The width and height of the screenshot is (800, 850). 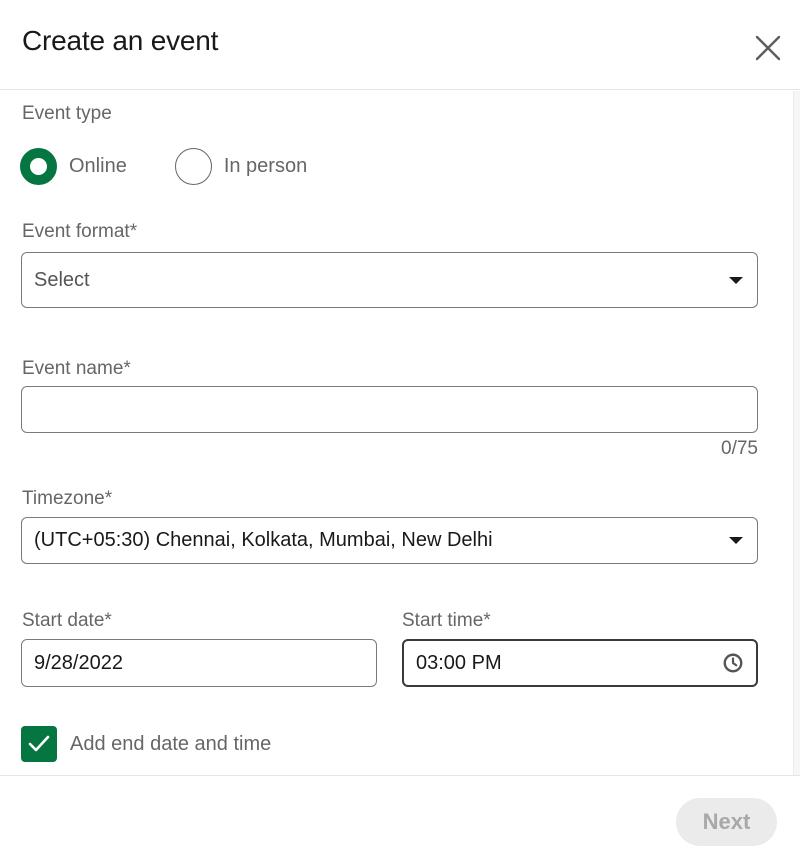 I want to click on add-end-date-label: Add end date and time, so click(x=171, y=743).